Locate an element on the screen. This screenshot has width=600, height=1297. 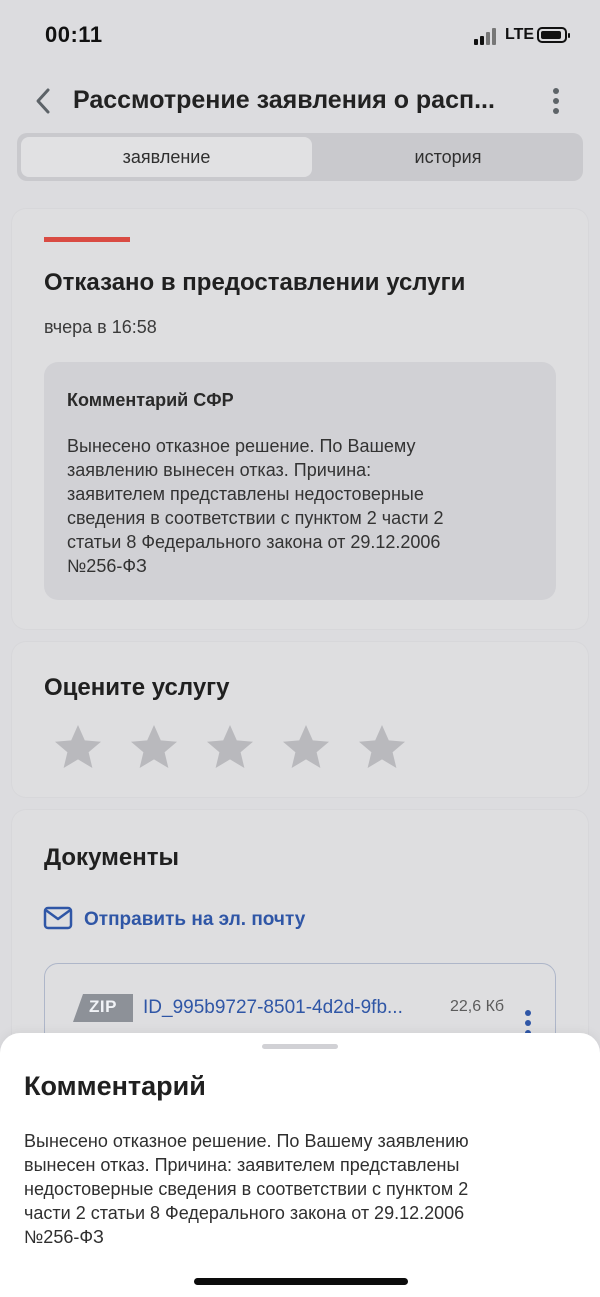
zip-file-icon: ZIP is located at coordinates (103, 1008).